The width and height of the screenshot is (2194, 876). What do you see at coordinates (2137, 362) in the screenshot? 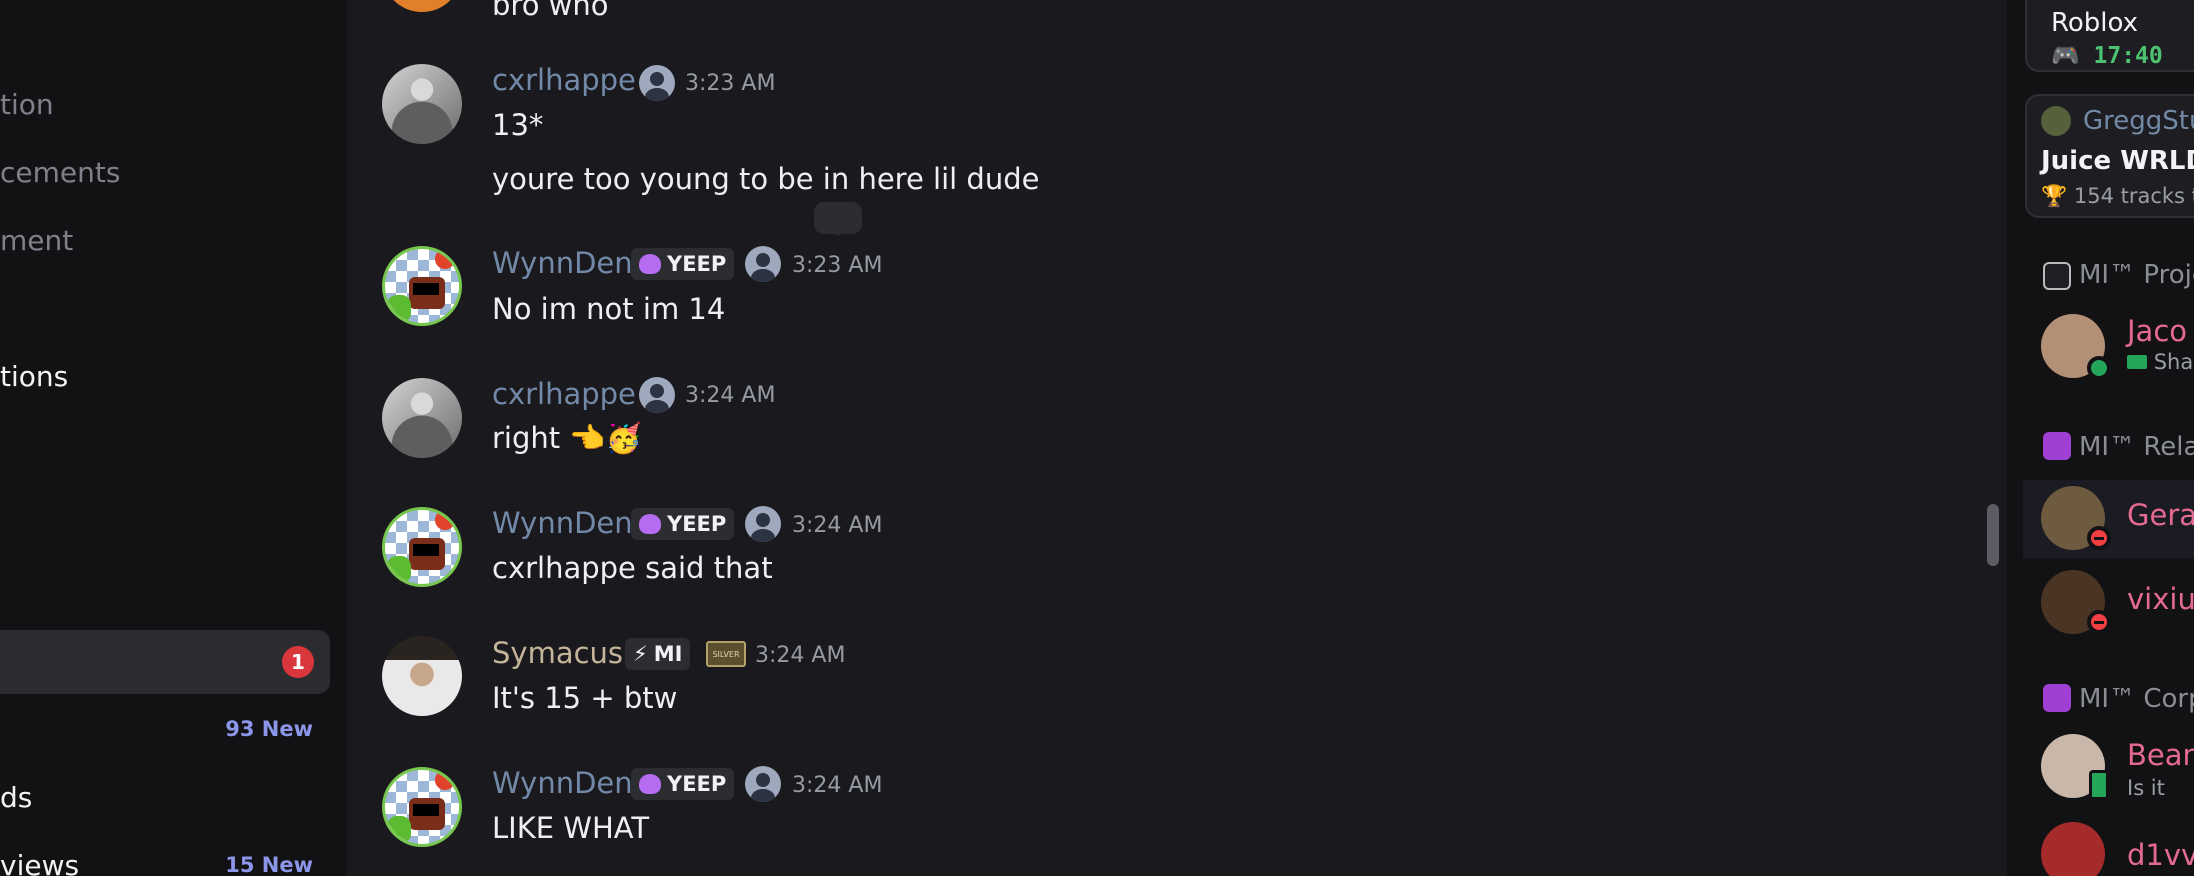
I see `screen-icon` at bounding box center [2137, 362].